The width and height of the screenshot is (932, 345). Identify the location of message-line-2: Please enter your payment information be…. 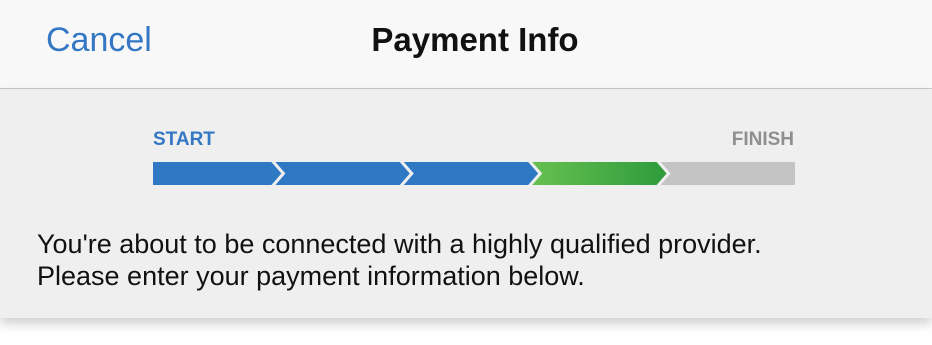
(311, 276).